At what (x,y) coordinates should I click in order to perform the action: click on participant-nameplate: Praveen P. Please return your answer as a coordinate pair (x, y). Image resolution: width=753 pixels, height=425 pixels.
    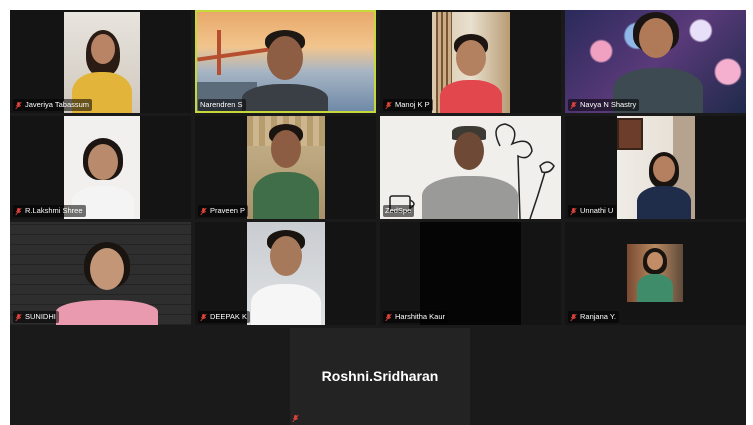
    Looking at the image, I should click on (223, 211).